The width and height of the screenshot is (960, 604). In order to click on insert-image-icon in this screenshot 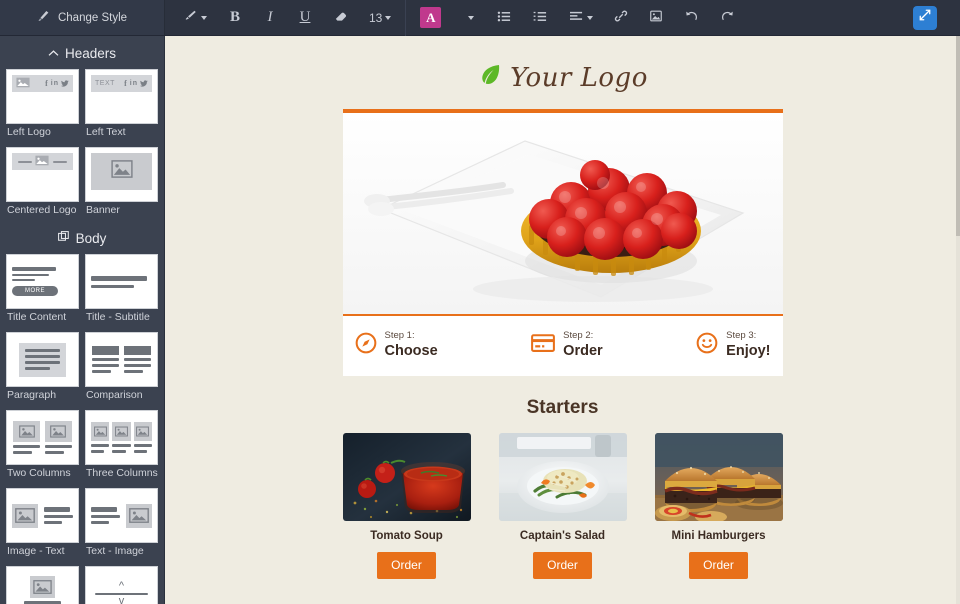, I will do `click(656, 17)`.